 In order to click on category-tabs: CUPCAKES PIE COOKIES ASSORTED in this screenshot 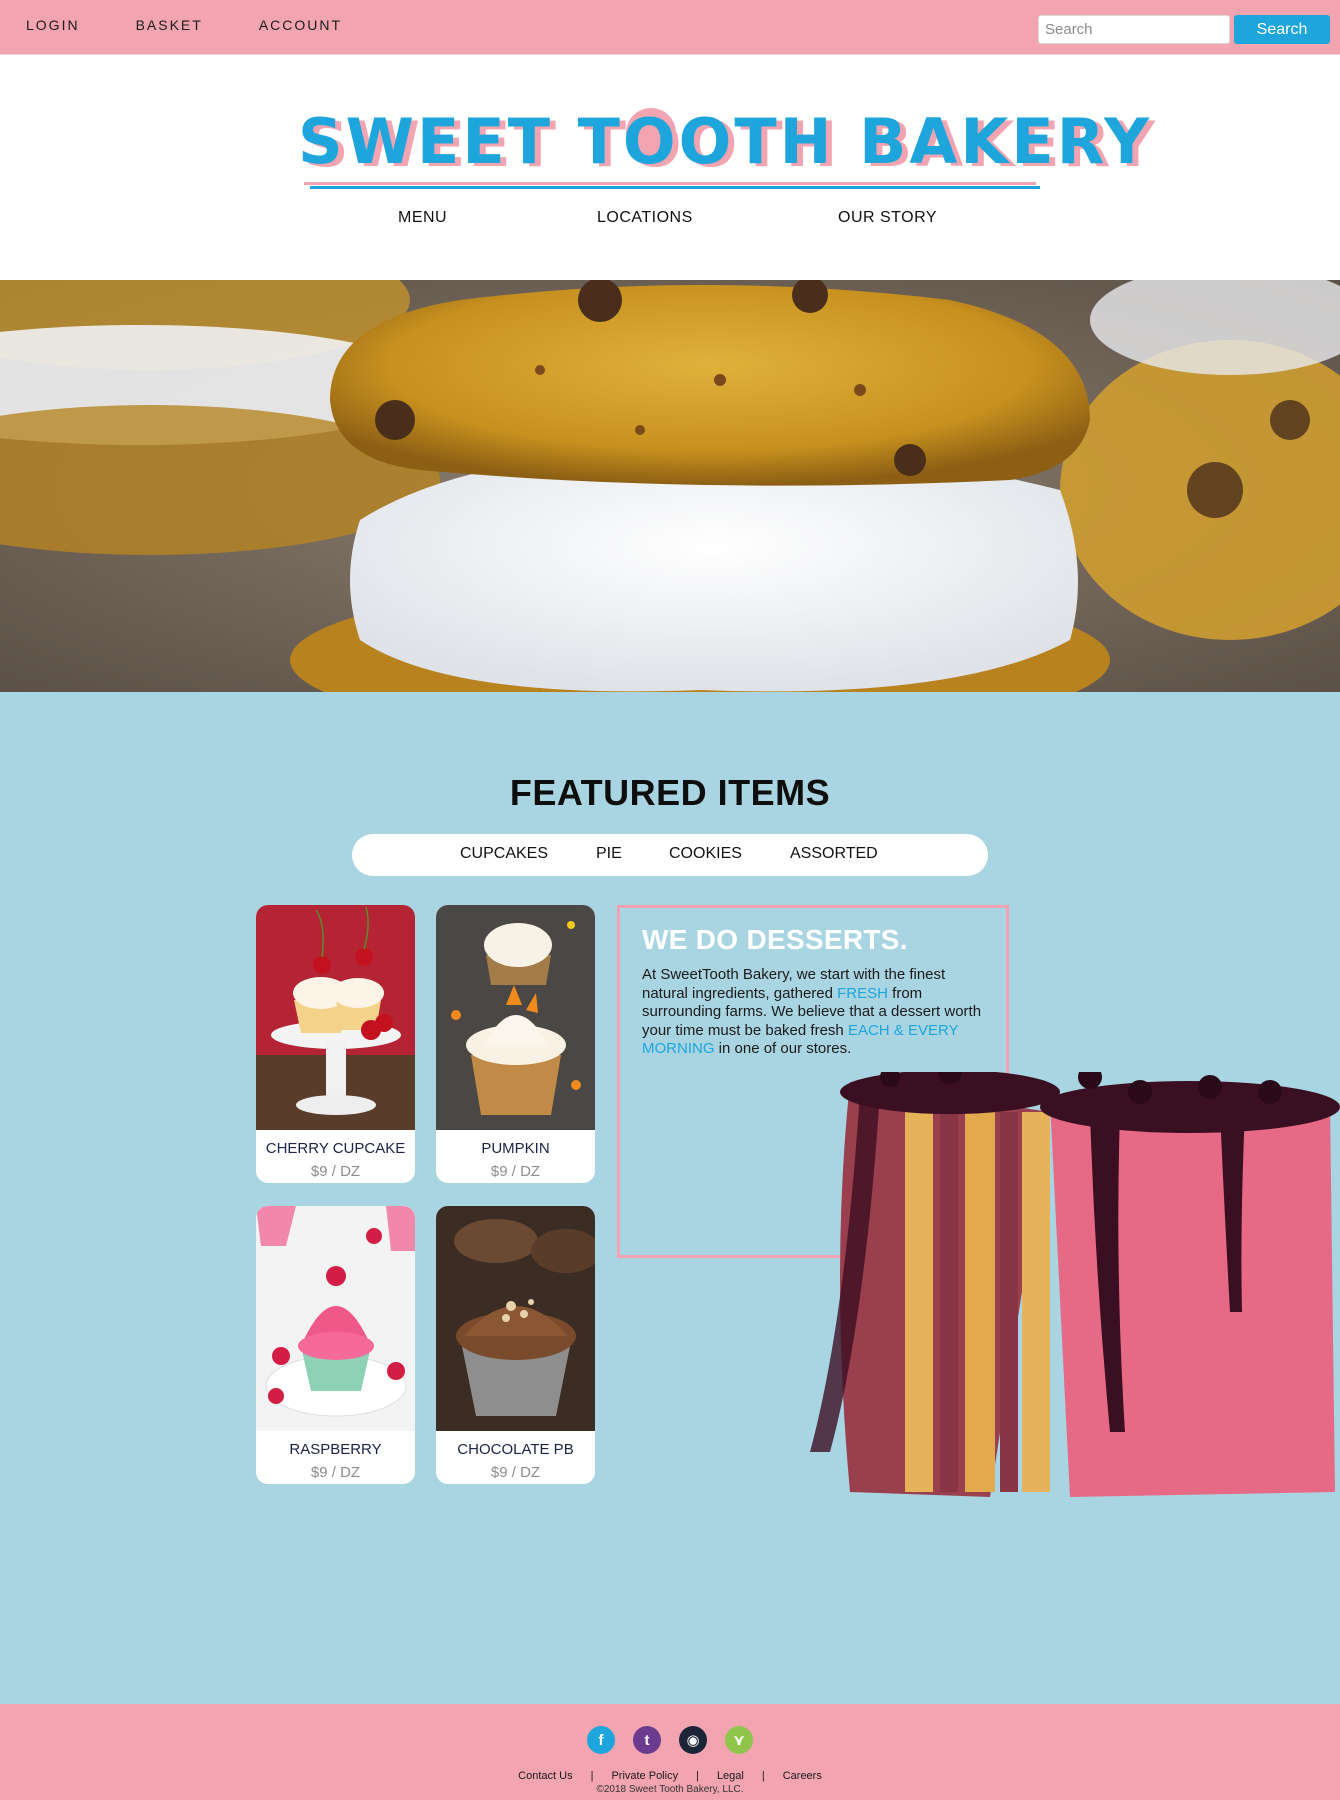, I will do `click(670, 855)`.